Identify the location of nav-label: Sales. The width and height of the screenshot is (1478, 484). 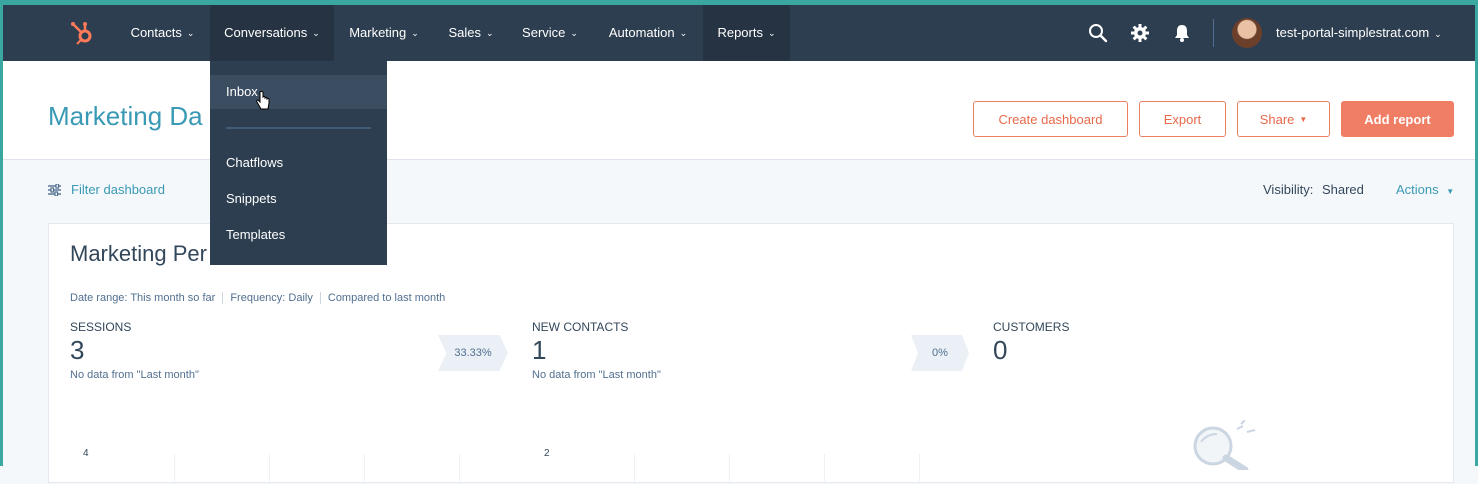
(464, 32).